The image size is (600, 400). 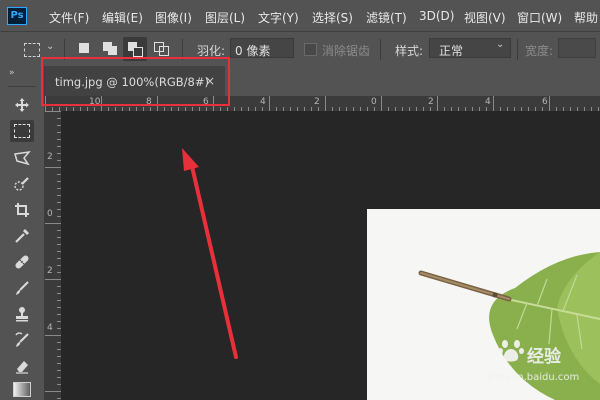 What do you see at coordinates (22, 131) in the screenshot?
I see `rectangular-marquee-tool-icon` at bounding box center [22, 131].